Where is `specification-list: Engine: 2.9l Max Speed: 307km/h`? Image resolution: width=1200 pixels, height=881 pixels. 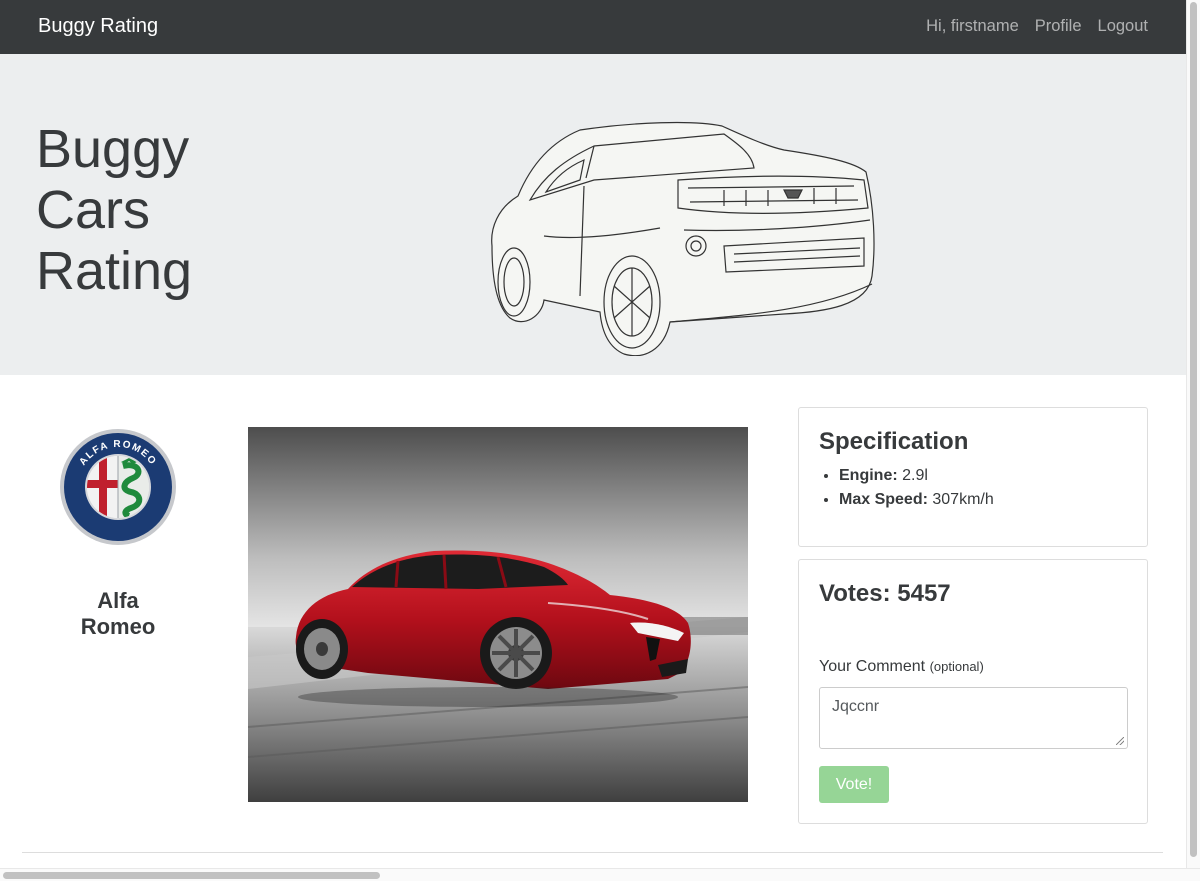
specification-list: Engine: 2.9l Max Speed: 307km/h is located at coordinates (916, 488).